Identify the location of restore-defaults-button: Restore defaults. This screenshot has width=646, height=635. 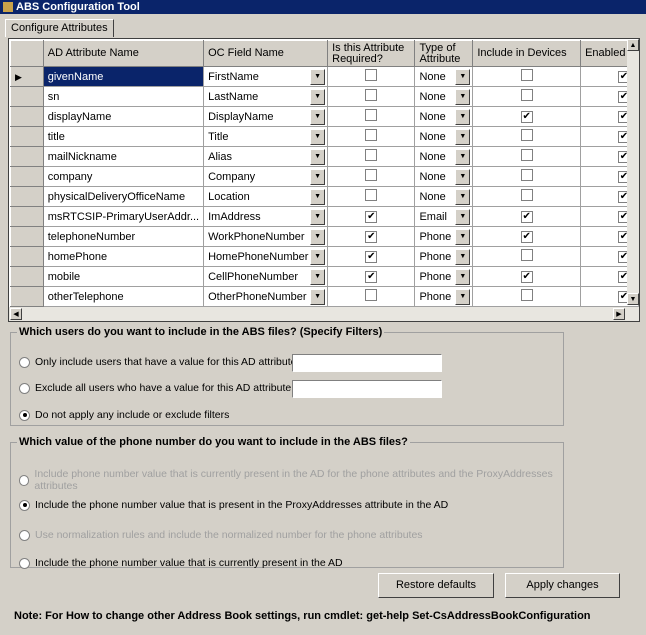
(436, 585).